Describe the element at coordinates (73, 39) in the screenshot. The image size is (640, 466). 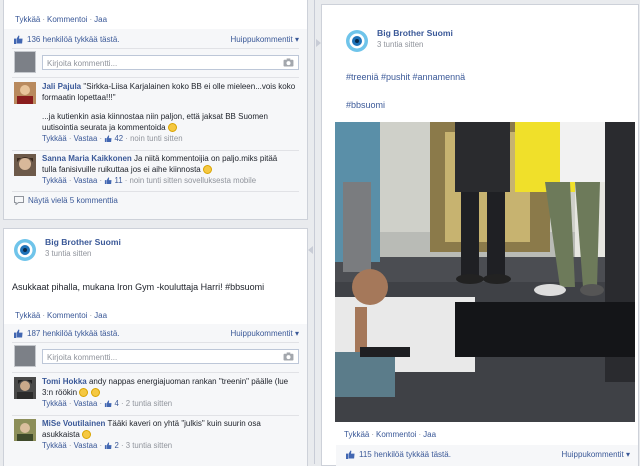
I see `likes-count-text: 136 henkilöä tykkää tästä.` at that location.